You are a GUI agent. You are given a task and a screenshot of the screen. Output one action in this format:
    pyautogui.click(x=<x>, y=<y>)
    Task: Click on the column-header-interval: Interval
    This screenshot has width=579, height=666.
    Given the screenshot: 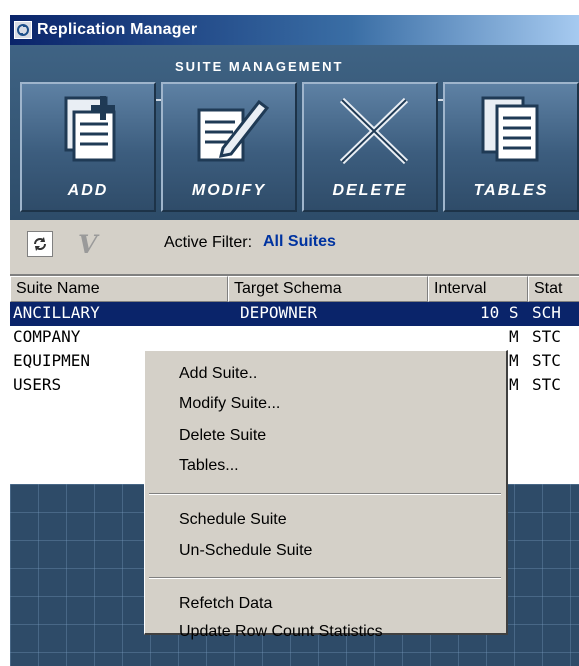 What is the action you would take?
    pyautogui.click(x=478, y=289)
    